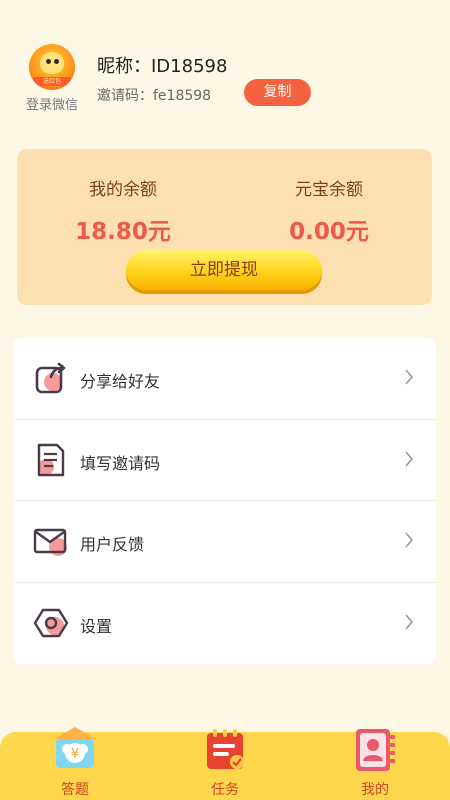 The image size is (450, 800). What do you see at coordinates (120, 463) in the screenshot?
I see `menu-item-label: 填写邀请码` at bounding box center [120, 463].